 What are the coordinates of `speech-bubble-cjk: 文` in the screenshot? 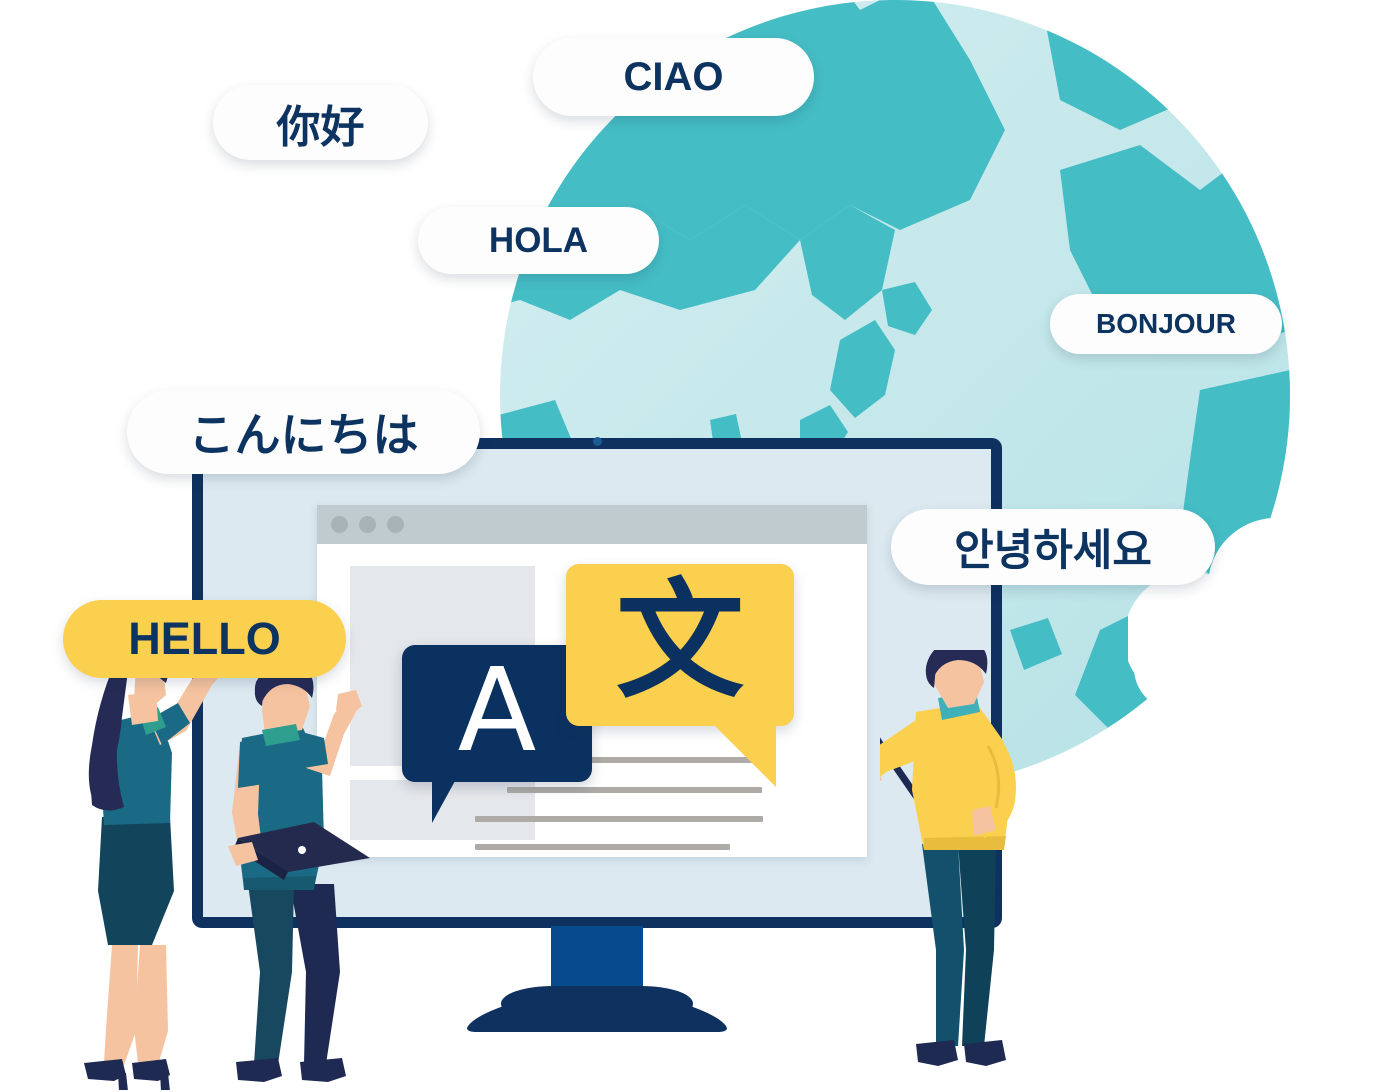 It's located at (680, 675).